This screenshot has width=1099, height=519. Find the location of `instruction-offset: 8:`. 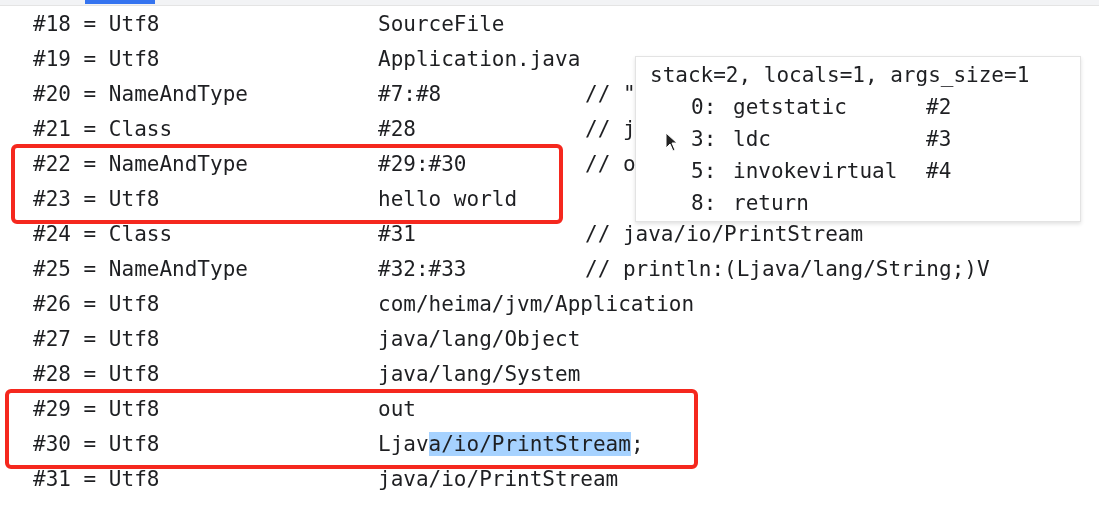

instruction-offset: 8: is located at coordinates (704, 203).